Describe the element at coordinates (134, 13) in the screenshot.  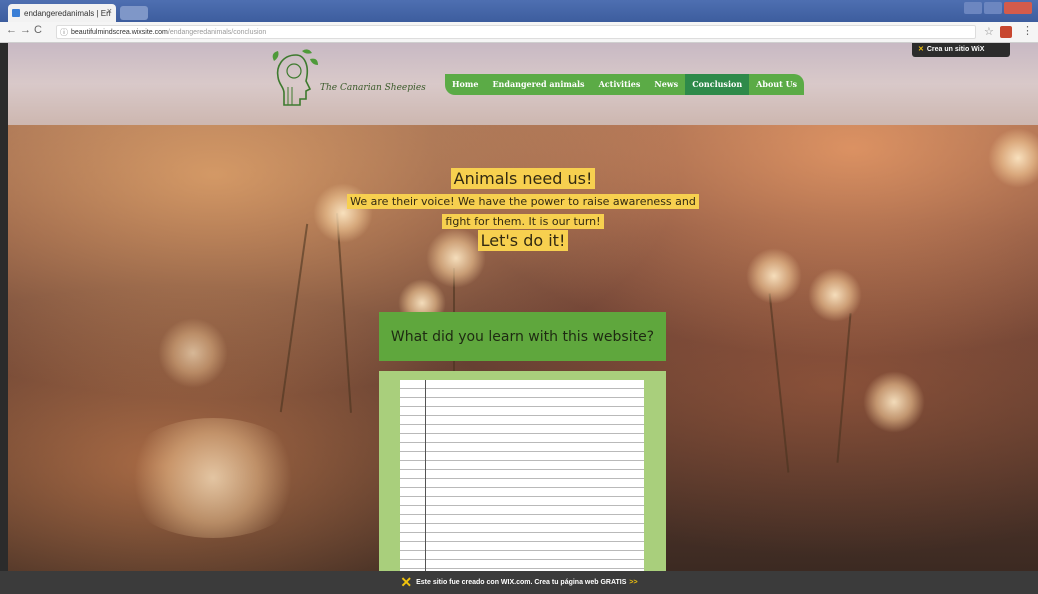
I see `new-tab-button` at that location.